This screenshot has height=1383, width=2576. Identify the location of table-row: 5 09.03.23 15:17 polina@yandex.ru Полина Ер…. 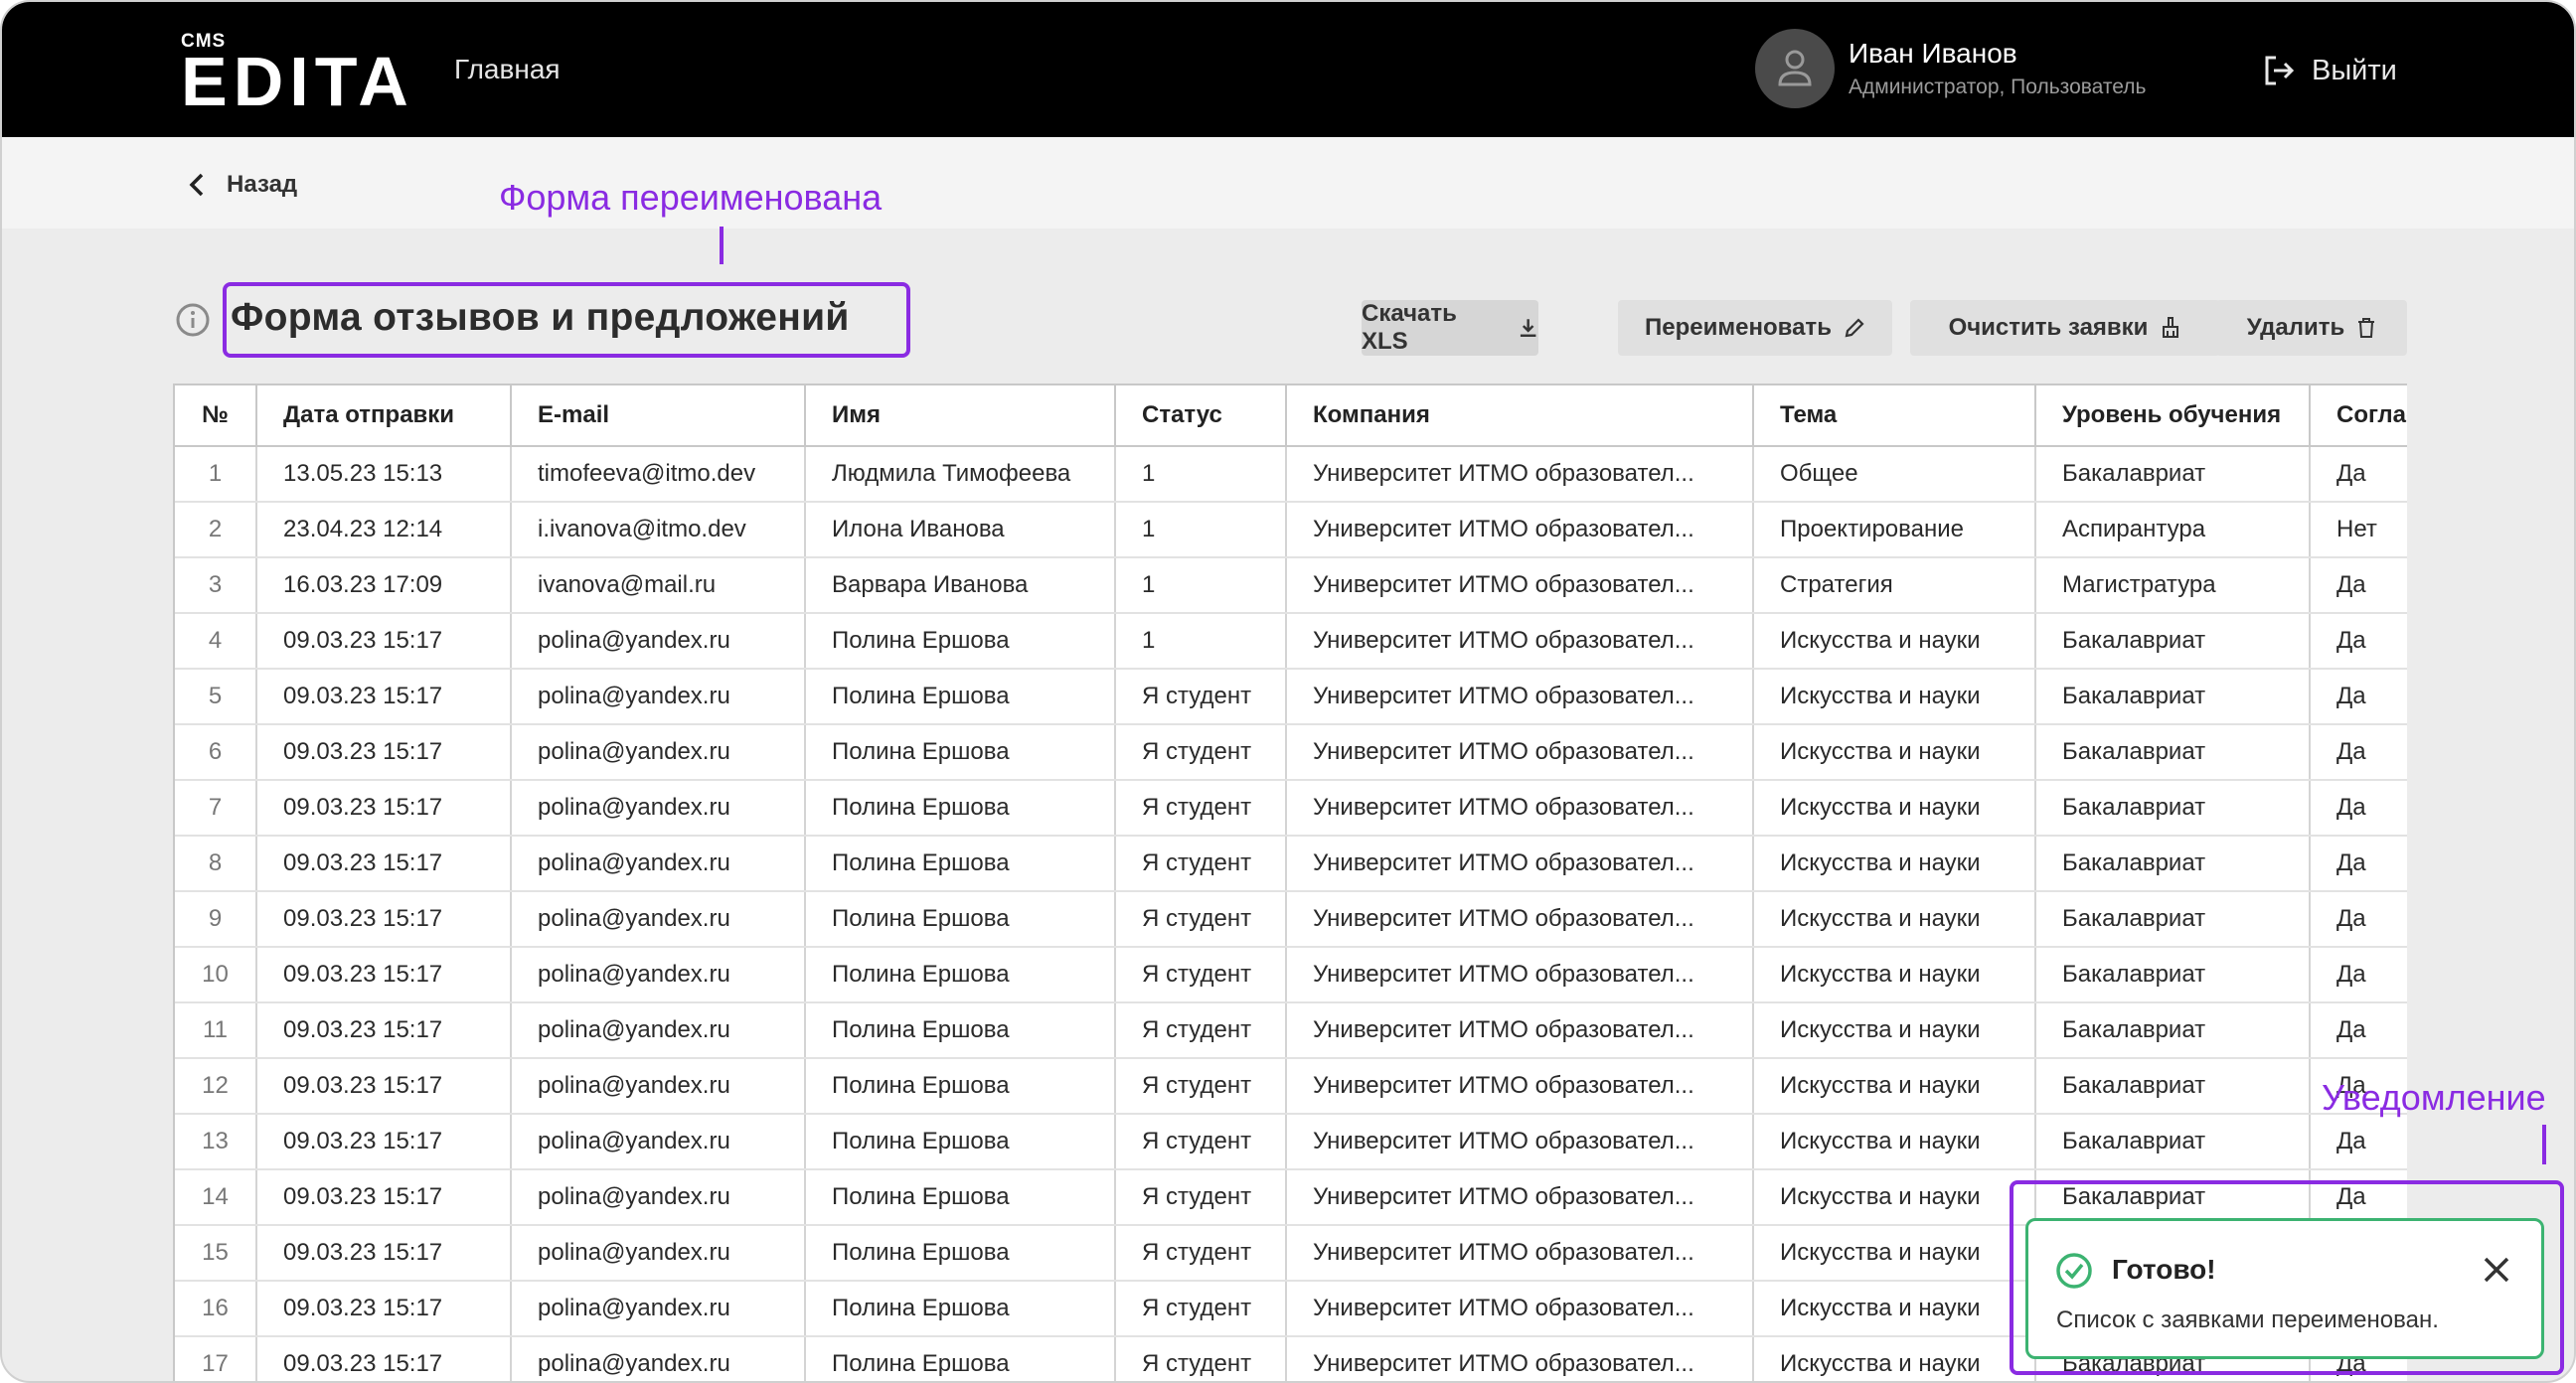
(1291, 697).